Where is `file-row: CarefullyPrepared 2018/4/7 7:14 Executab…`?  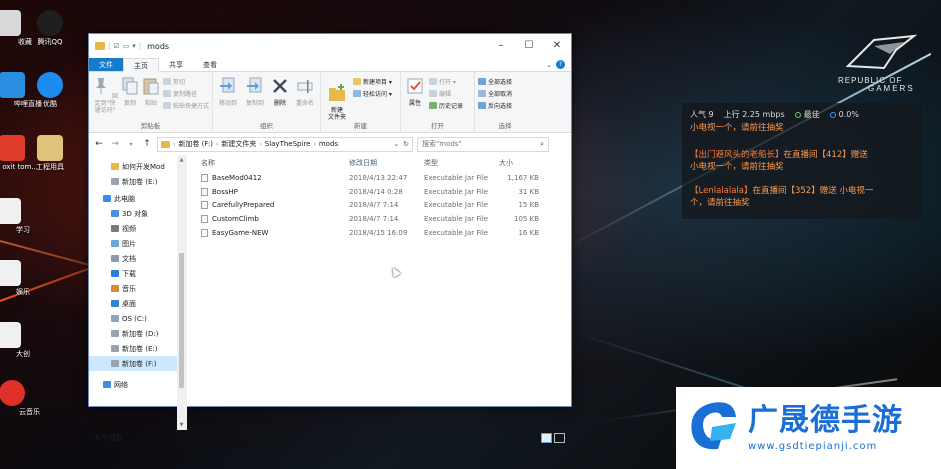 file-row: CarefullyPrepared 2018/4/7 7:14 Executab… is located at coordinates (379, 205).